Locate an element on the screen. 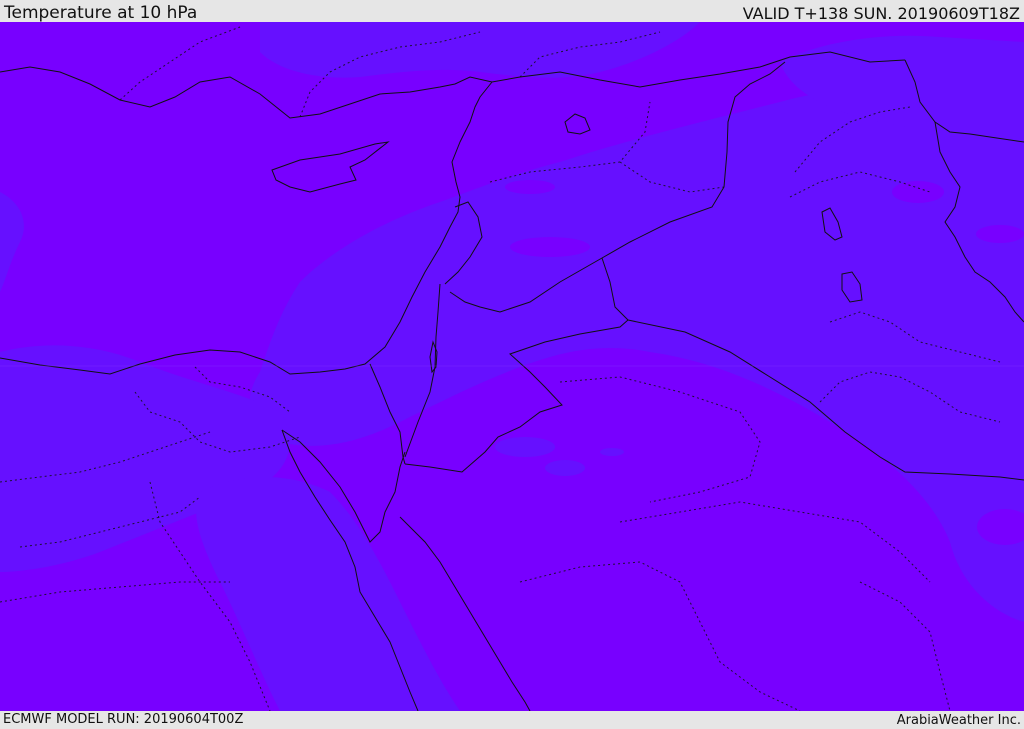  valid-time: VALID T+138 SUN. 20190609T18Z is located at coordinates (881, 13).